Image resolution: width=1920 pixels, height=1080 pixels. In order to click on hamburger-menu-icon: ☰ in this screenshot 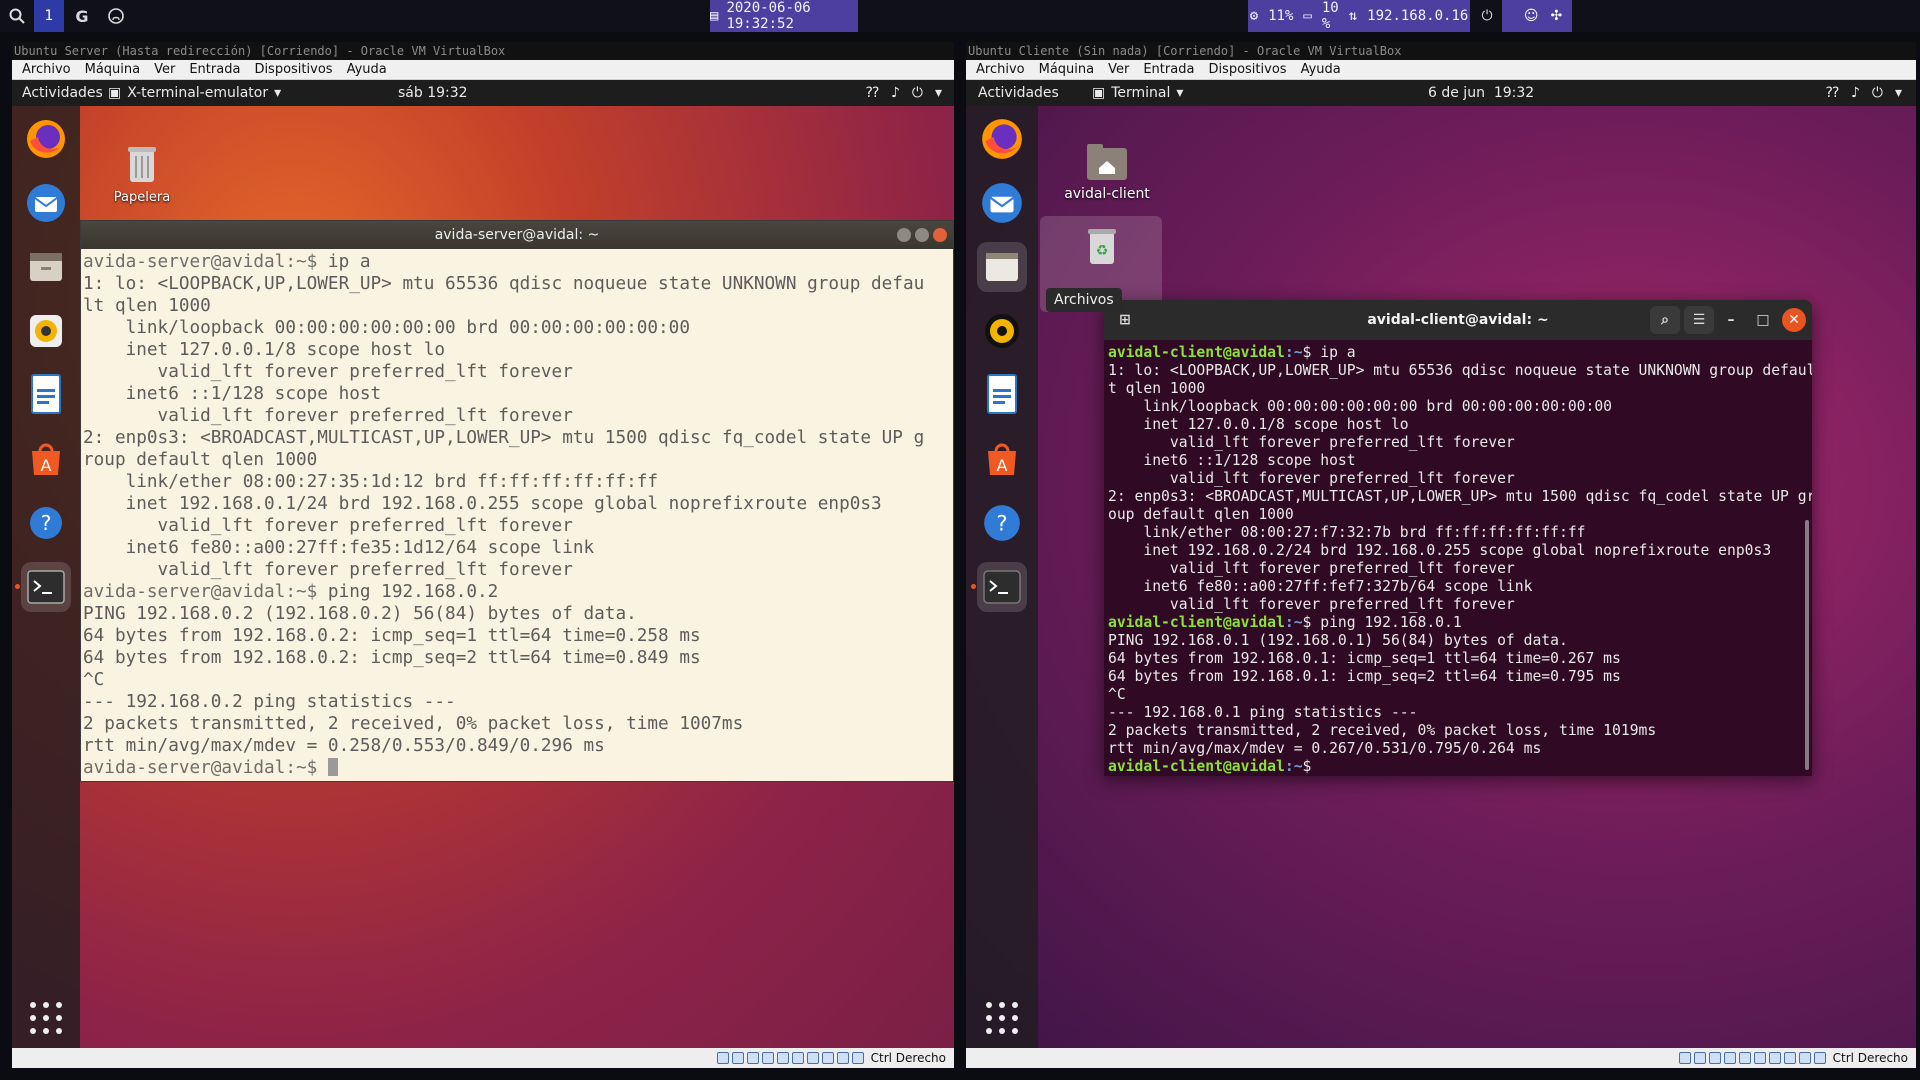, I will do `click(1699, 320)`.